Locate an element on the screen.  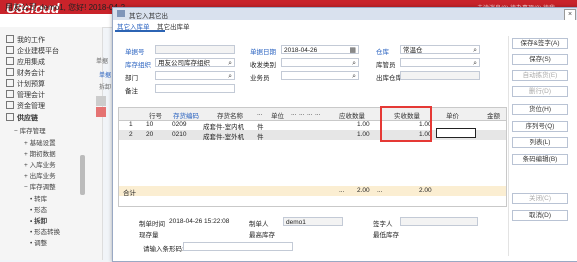
nav-item-my-work: 我的工作 is located at coordinates (25, 40).